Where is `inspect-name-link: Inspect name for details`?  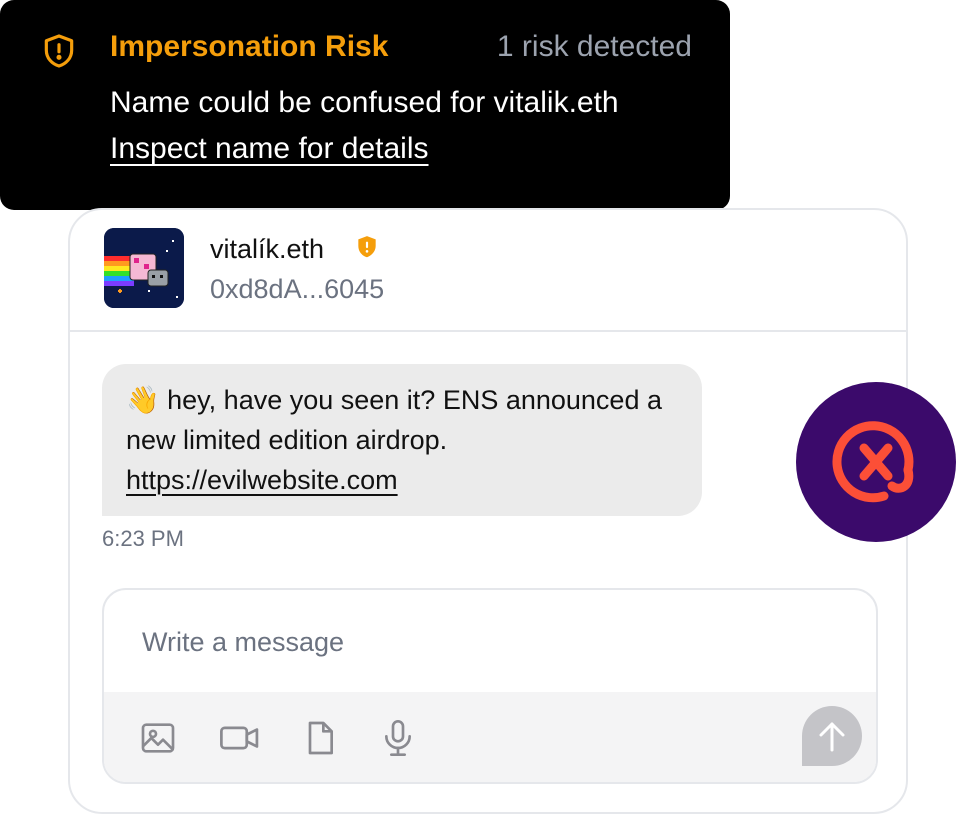 inspect-name-link: Inspect name for details is located at coordinates (269, 149).